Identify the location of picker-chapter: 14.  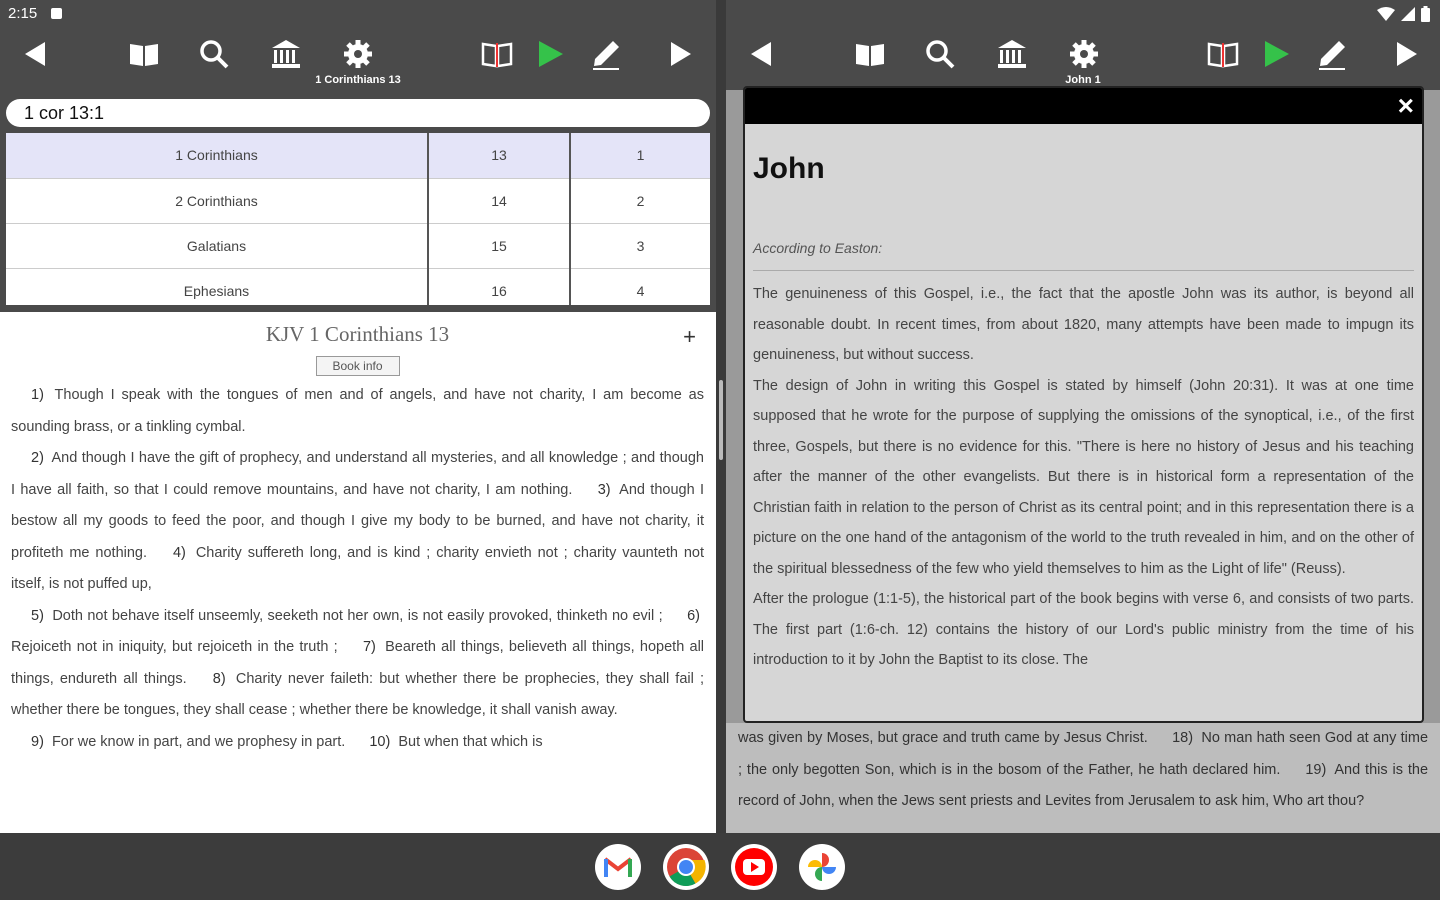
(499, 201).